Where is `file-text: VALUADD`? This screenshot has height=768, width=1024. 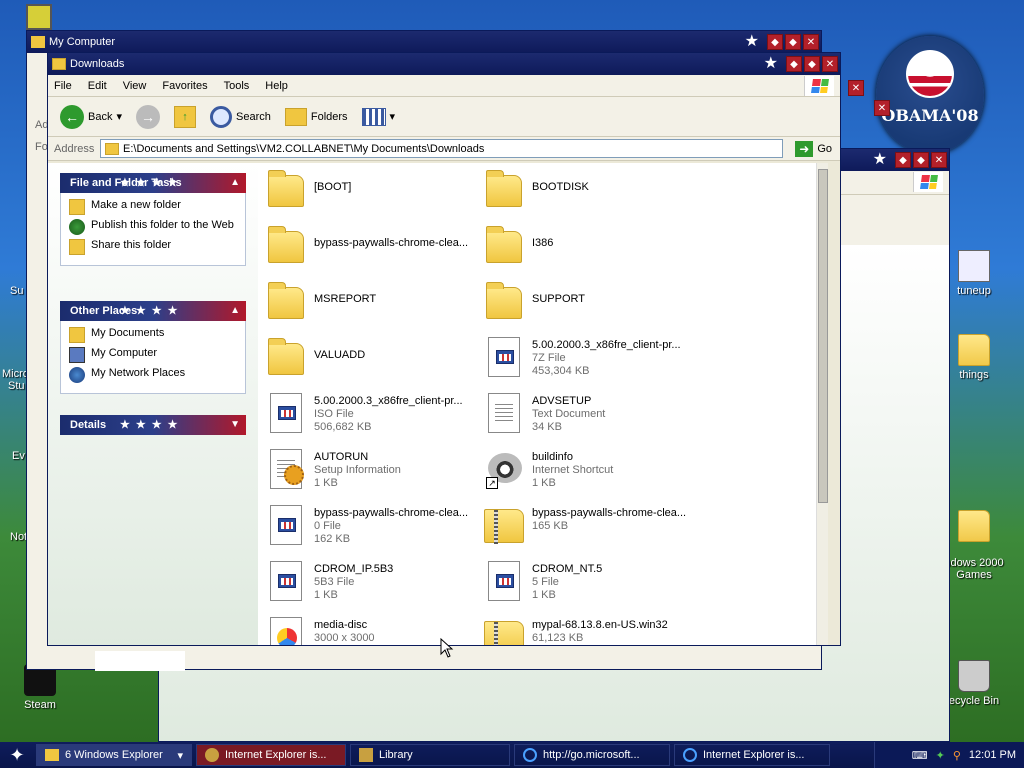 file-text: VALUADD is located at coordinates (394, 362).